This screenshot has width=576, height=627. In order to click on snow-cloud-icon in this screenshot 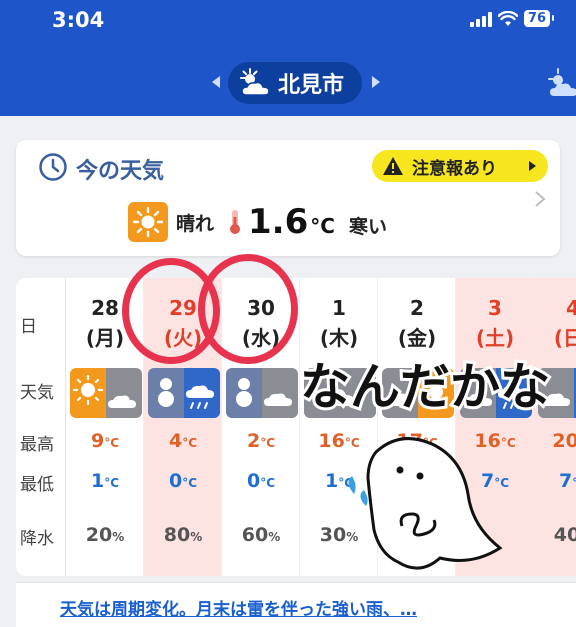, I will do `click(262, 393)`.